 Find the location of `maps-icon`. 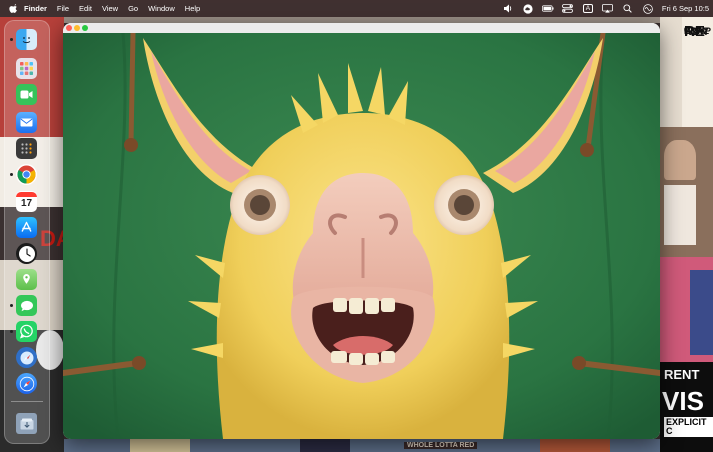

maps-icon is located at coordinates (26, 279).